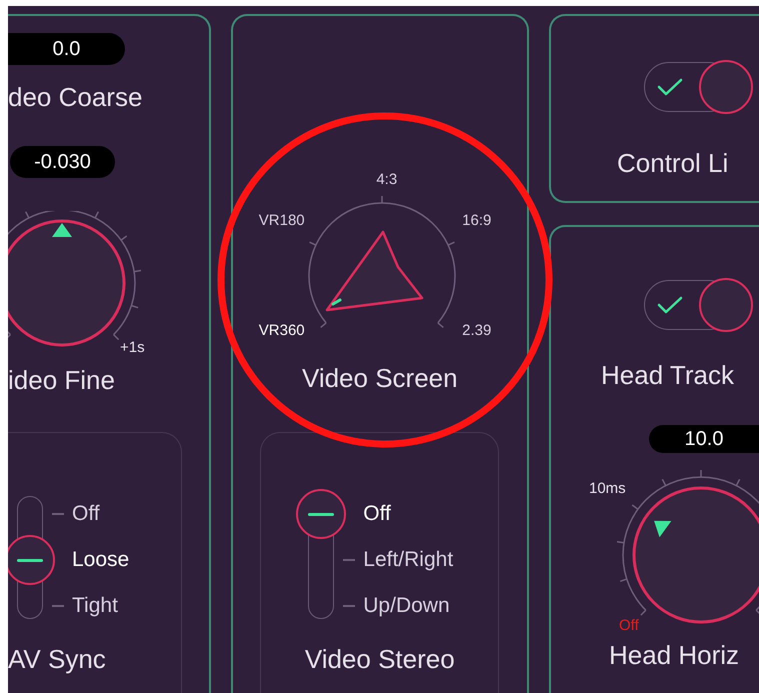  Describe the element at coordinates (95, 606) in the screenshot. I see `option-label: Tight` at that location.